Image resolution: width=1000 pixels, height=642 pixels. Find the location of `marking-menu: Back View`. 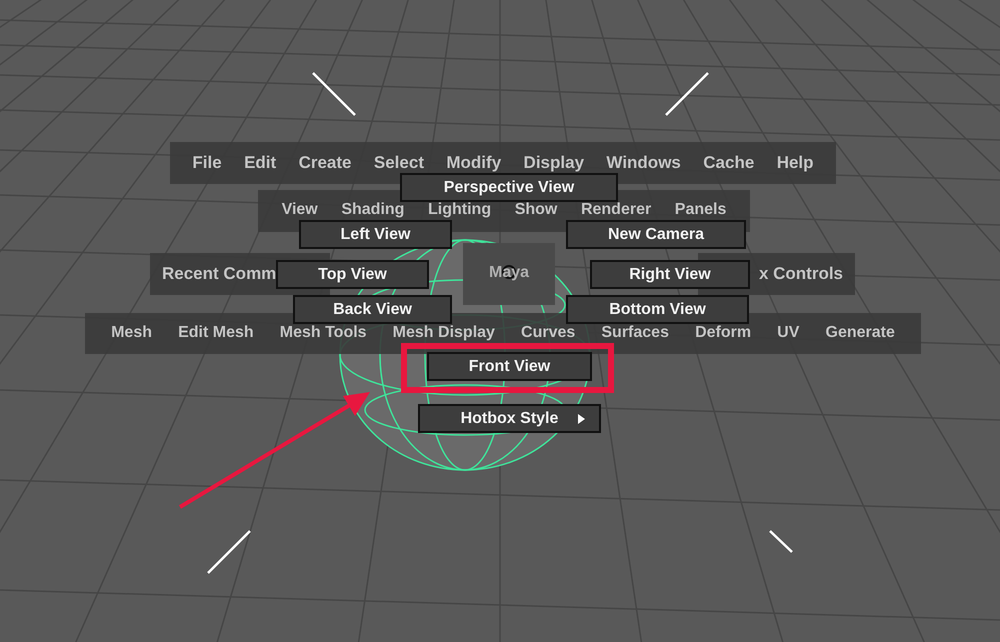

marking-menu: Back View is located at coordinates (372, 309).